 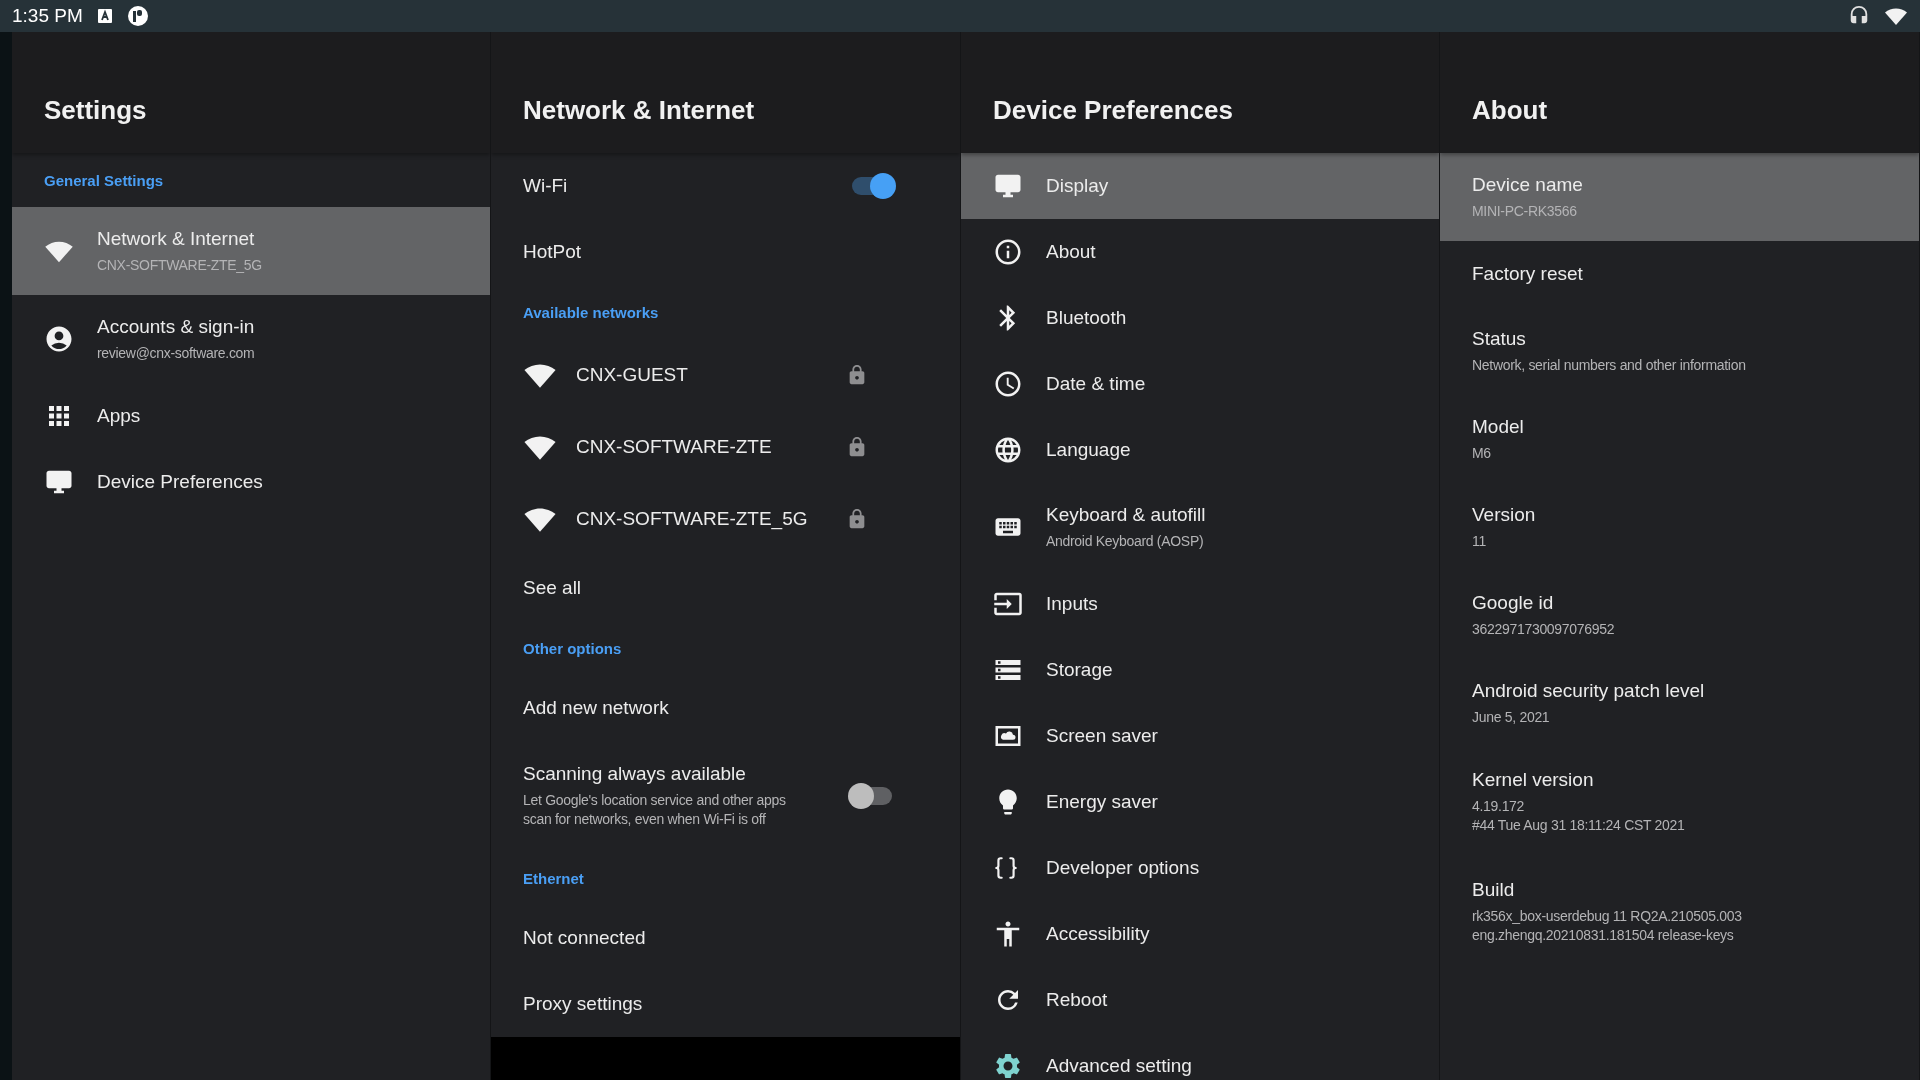 What do you see at coordinates (1589, 690) in the screenshot?
I see `item-title: Android security patch level` at bounding box center [1589, 690].